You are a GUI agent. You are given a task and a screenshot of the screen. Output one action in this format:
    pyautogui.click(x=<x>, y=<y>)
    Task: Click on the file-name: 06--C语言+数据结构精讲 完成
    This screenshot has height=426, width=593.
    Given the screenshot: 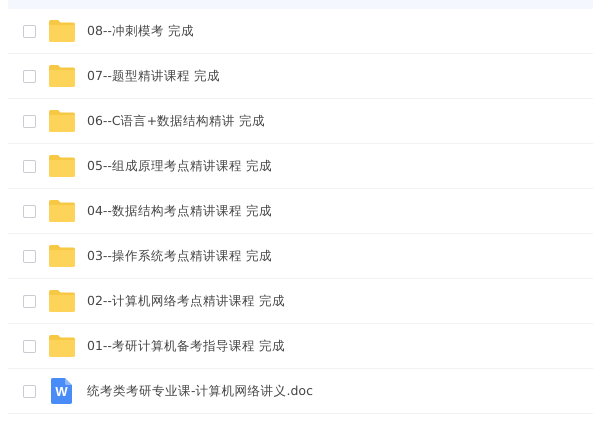 What is the action you would take?
    pyautogui.click(x=176, y=121)
    